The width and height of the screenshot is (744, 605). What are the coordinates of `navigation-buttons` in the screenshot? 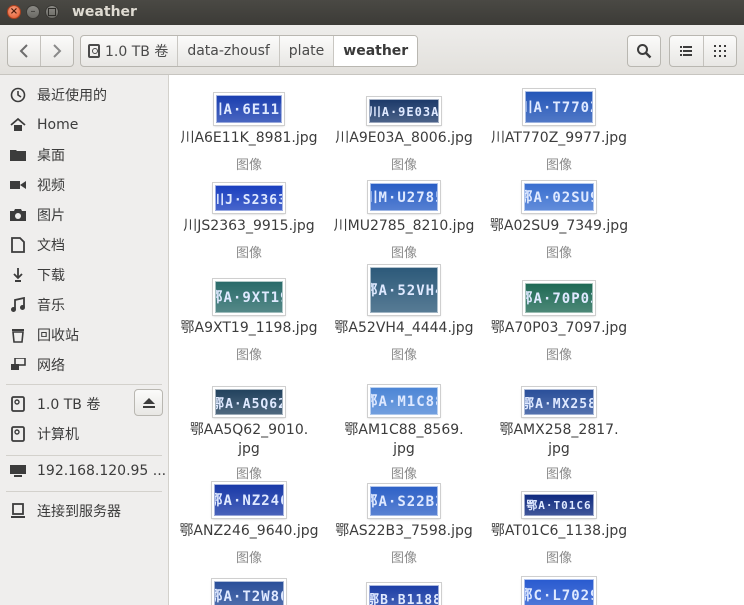 It's located at (40, 51).